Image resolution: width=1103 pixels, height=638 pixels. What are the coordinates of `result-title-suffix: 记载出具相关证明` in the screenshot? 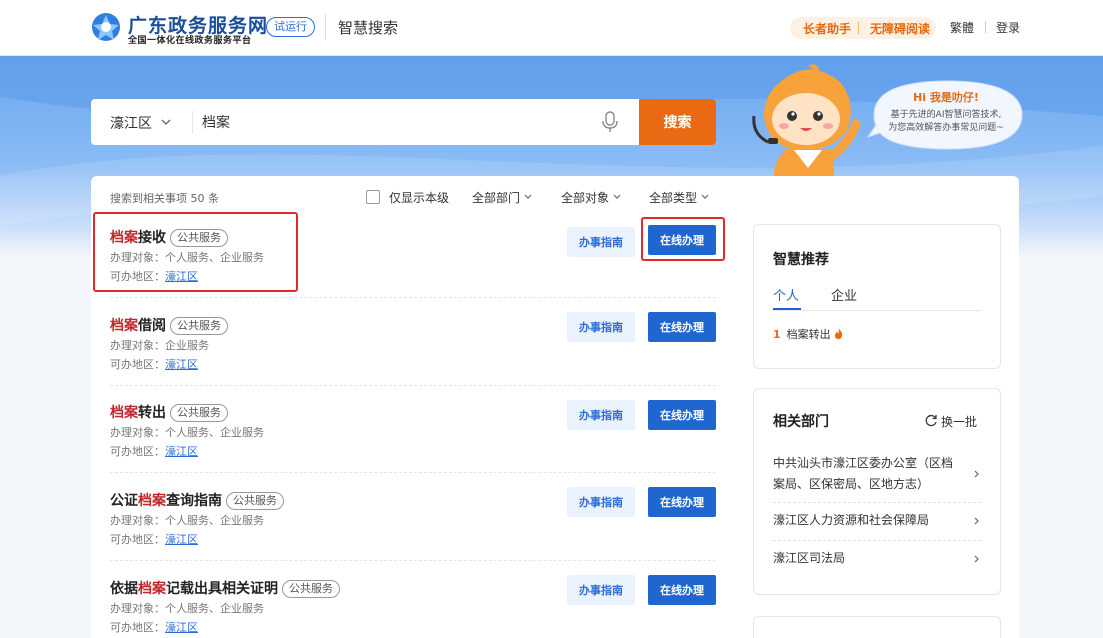 It's located at (222, 589).